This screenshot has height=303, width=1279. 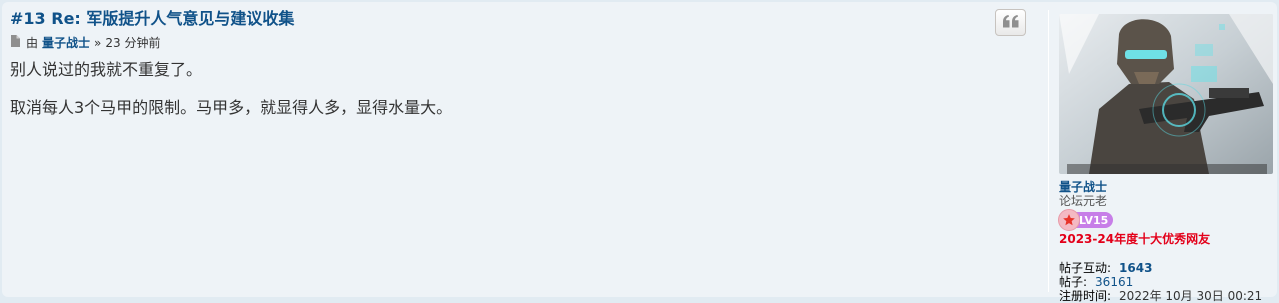 What do you see at coordinates (32, 43) in the screenshot?
I see `meta-by: 由` at bounding box center [32, 43].